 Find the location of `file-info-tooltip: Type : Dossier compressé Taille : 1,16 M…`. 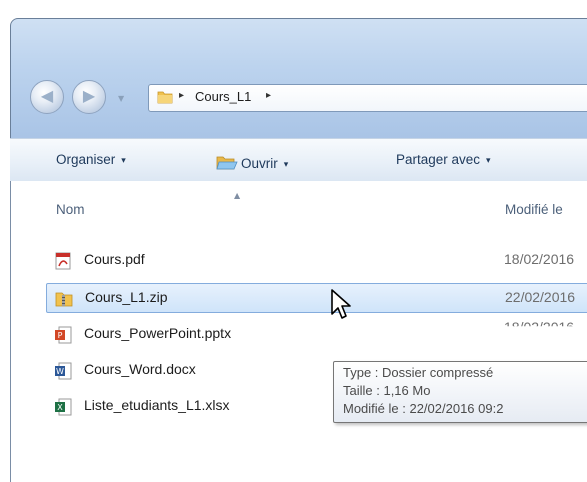

file-info-tooltip: Type : Dossier compressé Taille : 1,16 M… is located at coordinates (460, 392).